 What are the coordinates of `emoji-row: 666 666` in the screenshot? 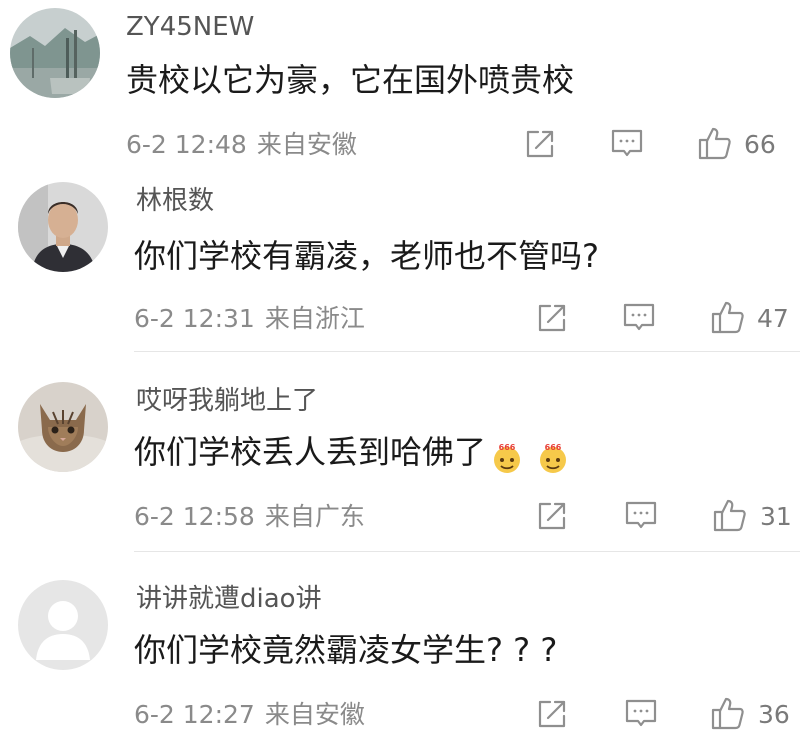 It's located at (531, 457).